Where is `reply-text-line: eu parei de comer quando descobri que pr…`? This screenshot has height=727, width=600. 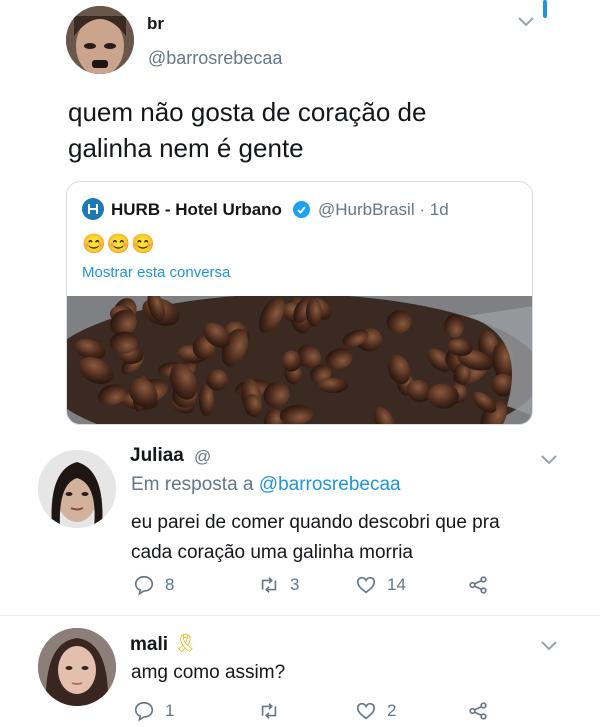 reply-text-line: eu parei de comer quando descobri que pr… is located at coordinates (315, 522).